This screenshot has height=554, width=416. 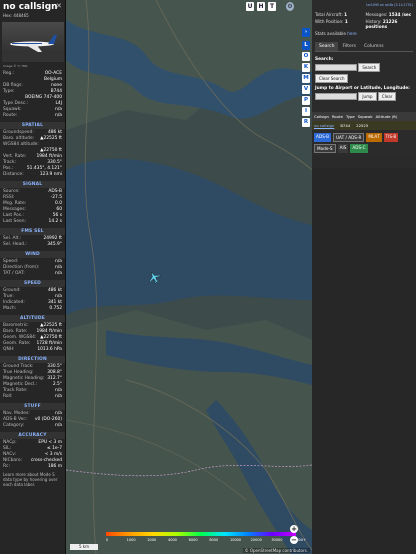 What do you see at coordinates (336, 96) in the screenshot?
I see `jump-input` at bounding box center [336, 96].